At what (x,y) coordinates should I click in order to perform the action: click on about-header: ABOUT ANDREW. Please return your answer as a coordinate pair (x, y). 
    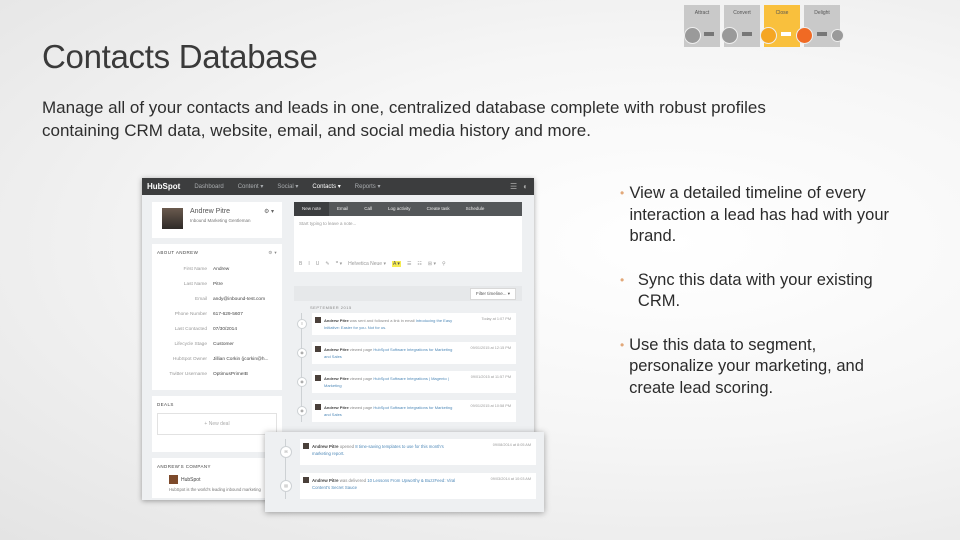
    Looking at the image, I should click on (178, 252).